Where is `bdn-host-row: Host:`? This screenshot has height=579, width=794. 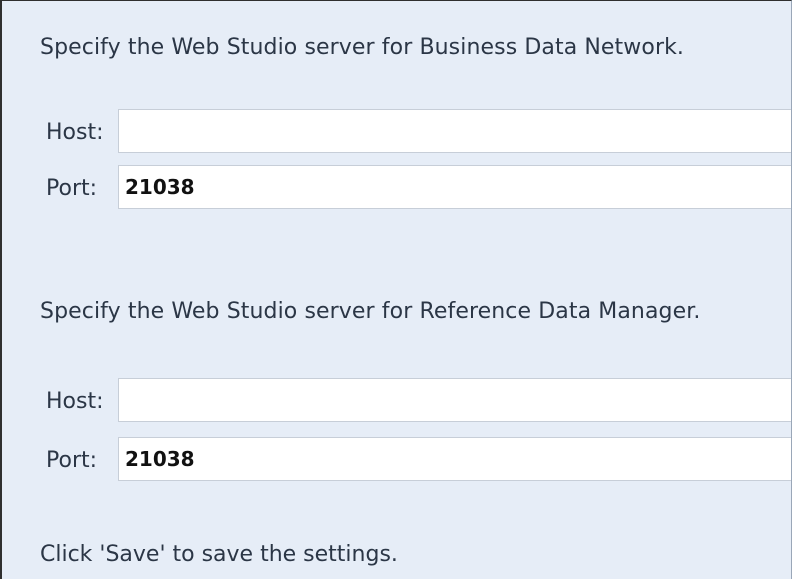 bdn-host-row: Host: is located at coordinates (418, 132).